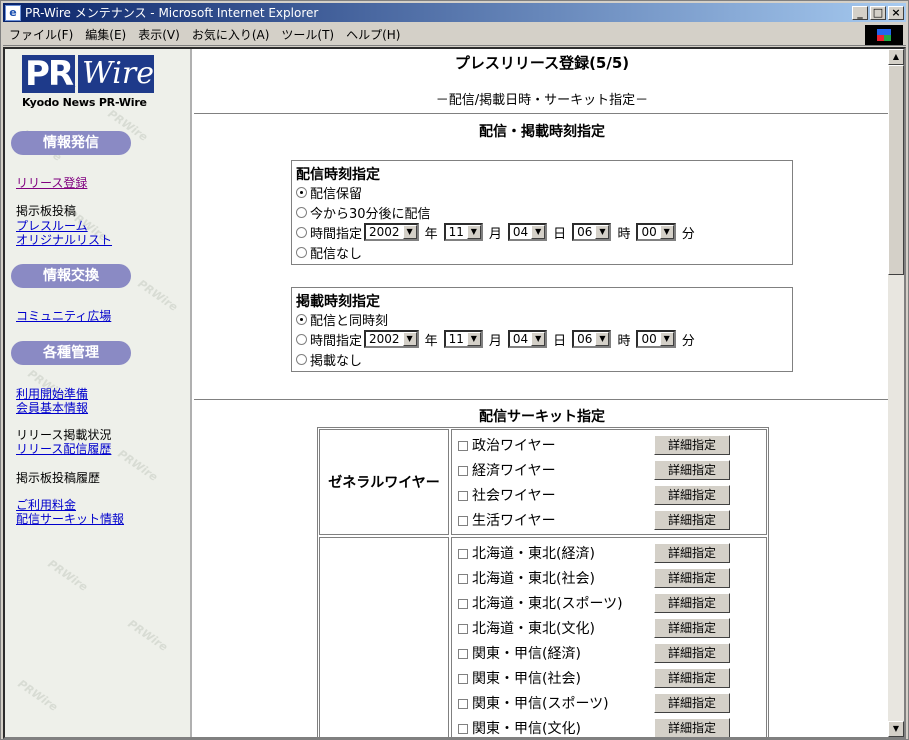 The image size is (909, 740). What do you see at coordinates (391, 232) in the screenshot?
I see `delivery-year-select: 2002 ▼` at bounding box center [391, 232].